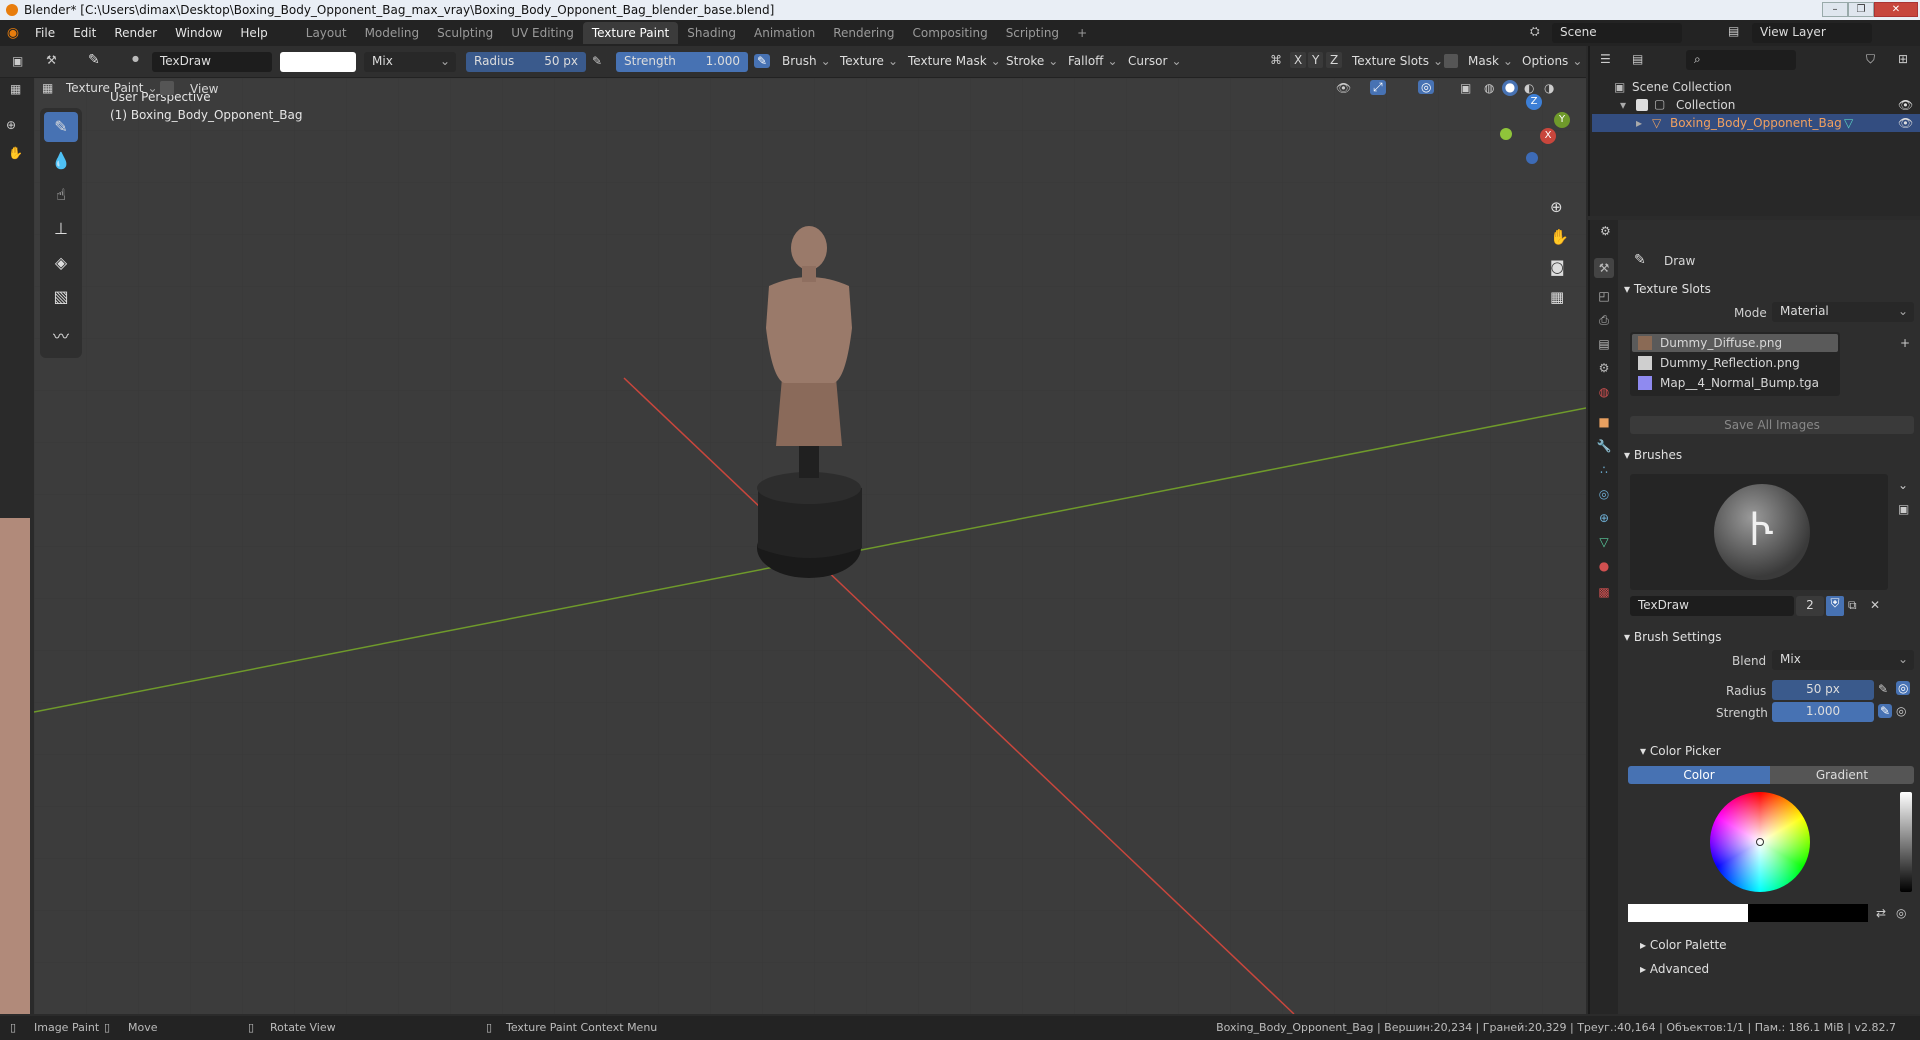  What do you see at coordinates (1605, 59) in the screenshot?
I see `outliner-editor-icon: ☰` at bounding box center [1605, 59].